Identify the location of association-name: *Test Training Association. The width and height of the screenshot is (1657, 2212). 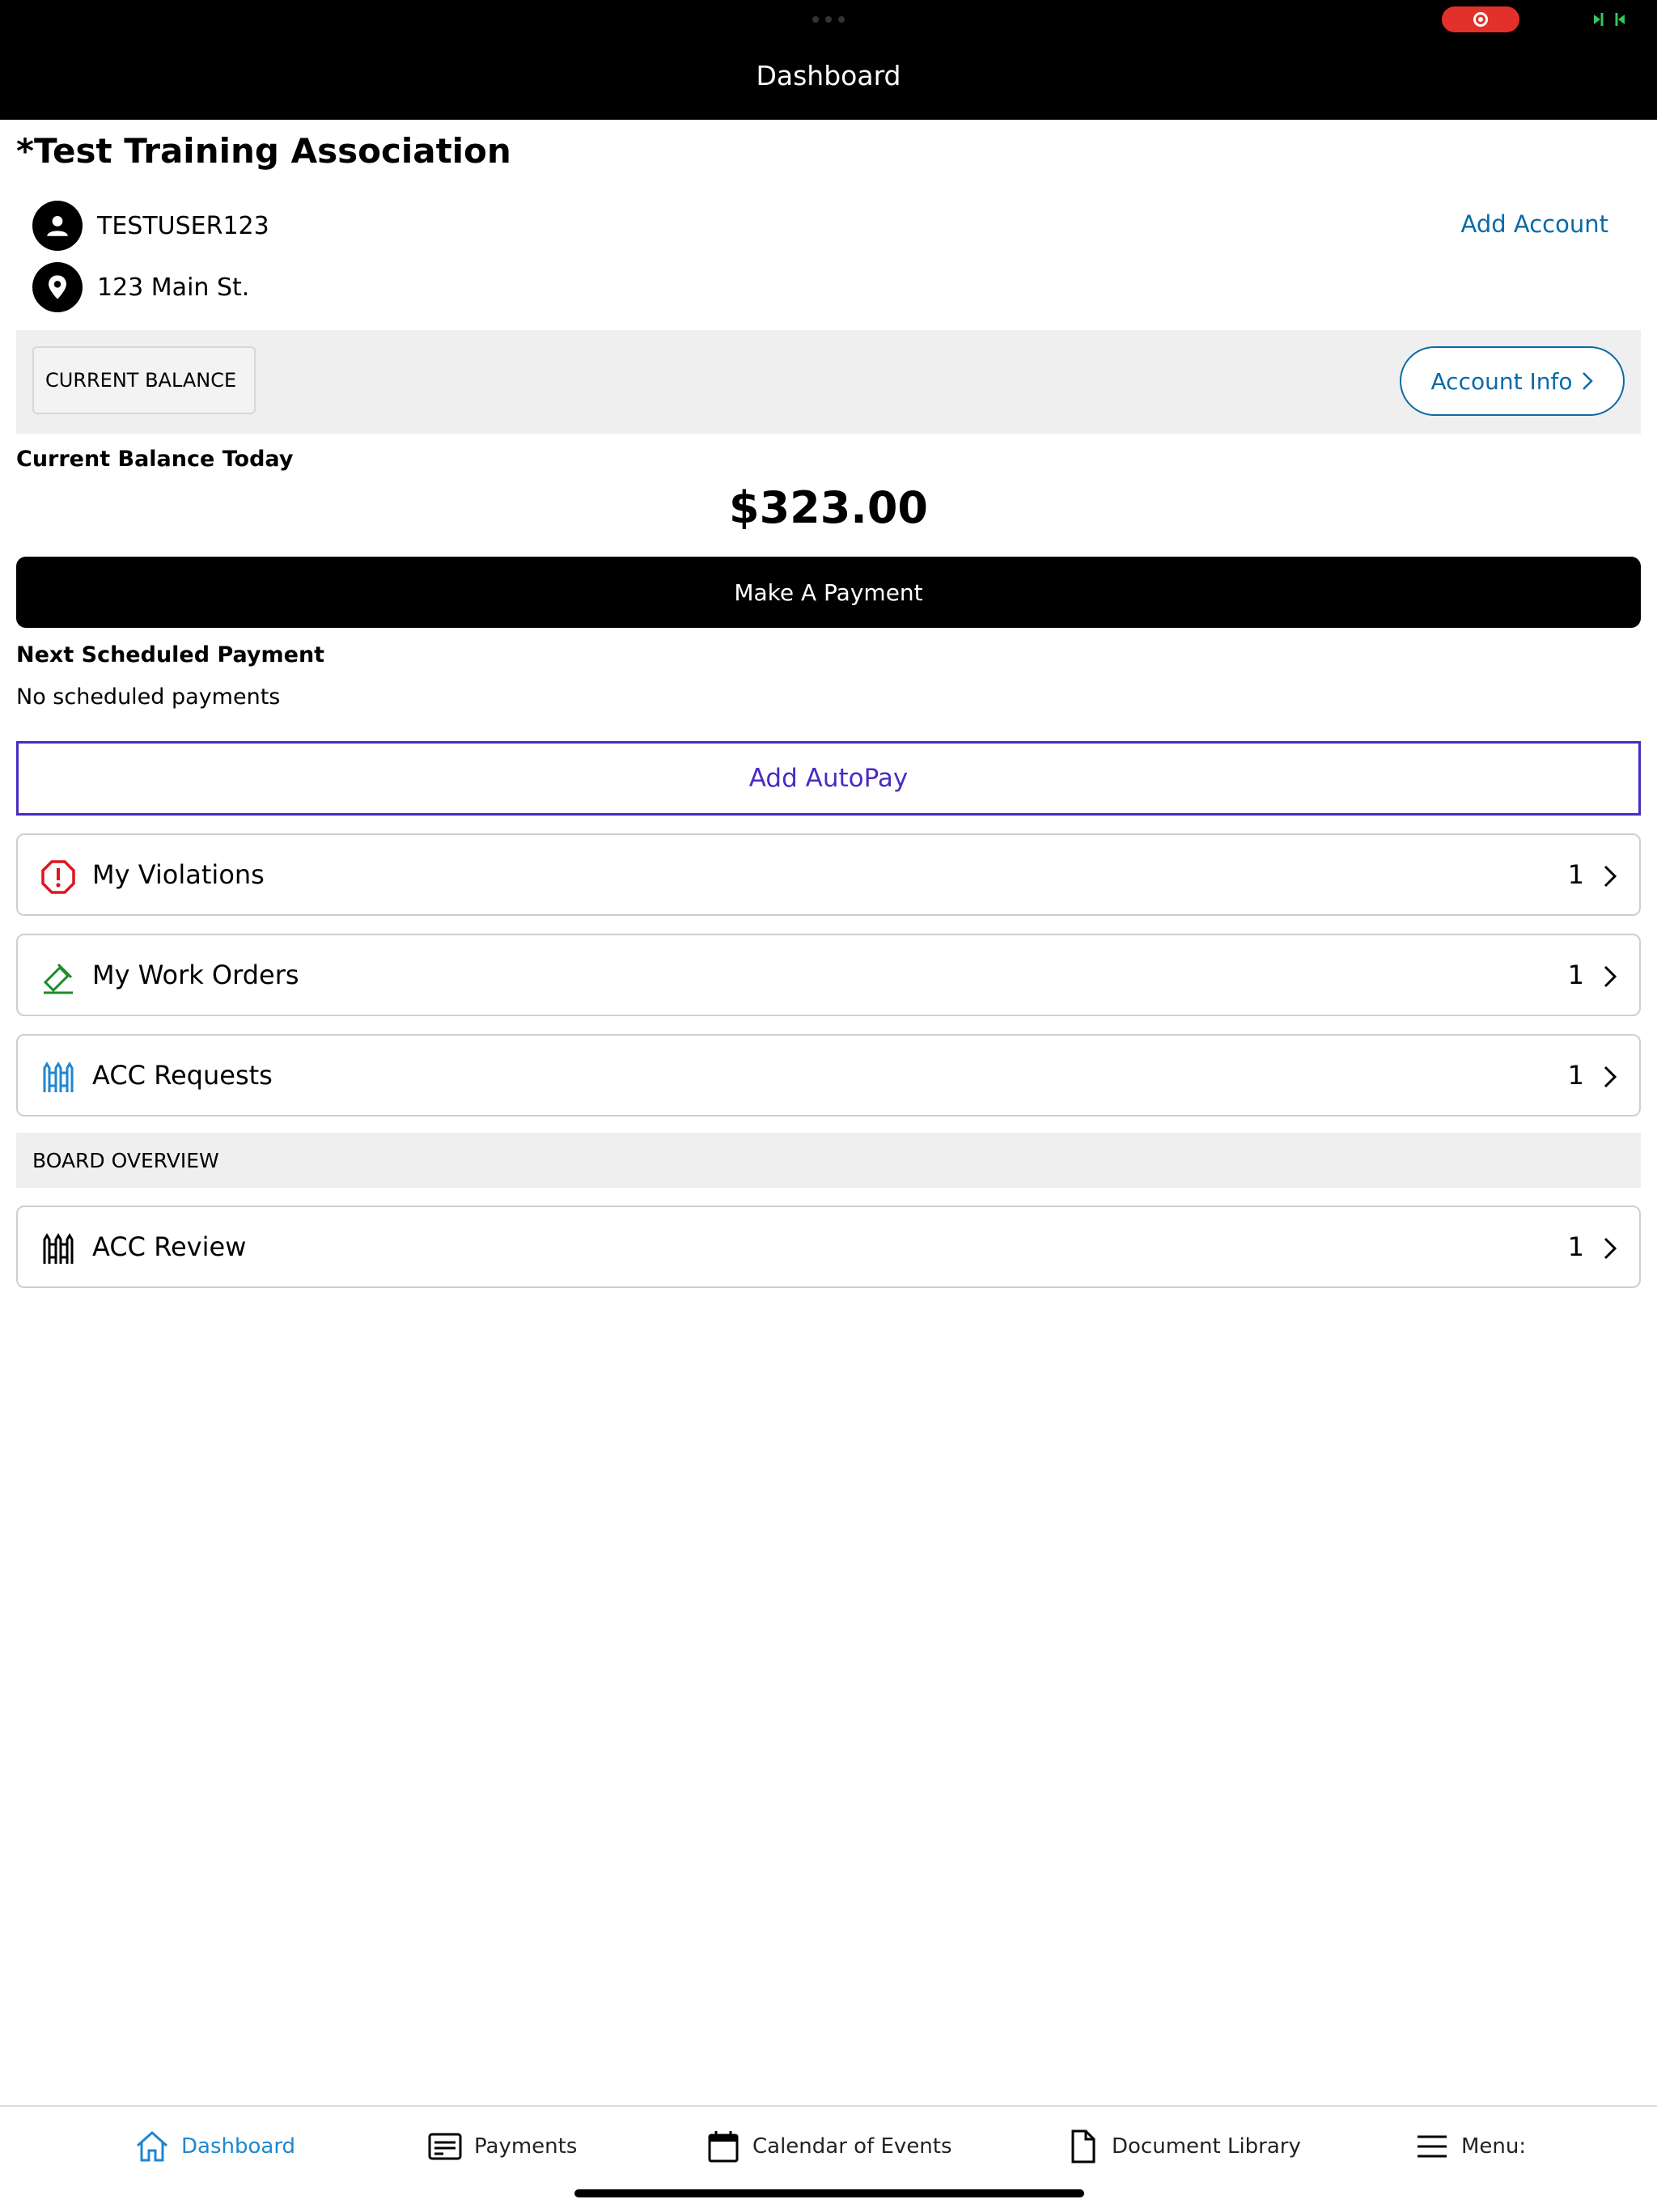
(263, 151).